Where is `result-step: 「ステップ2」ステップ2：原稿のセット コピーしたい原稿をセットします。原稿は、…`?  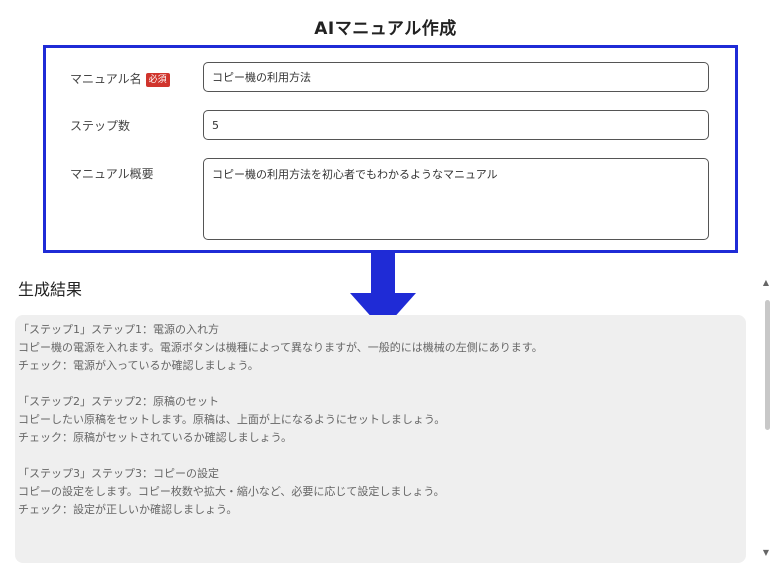 result-step: 「ステップ2」ステップ2：原稿のセット コピーしたい原稿をセットします。原稿は、… is located at coordinates (280, 420).